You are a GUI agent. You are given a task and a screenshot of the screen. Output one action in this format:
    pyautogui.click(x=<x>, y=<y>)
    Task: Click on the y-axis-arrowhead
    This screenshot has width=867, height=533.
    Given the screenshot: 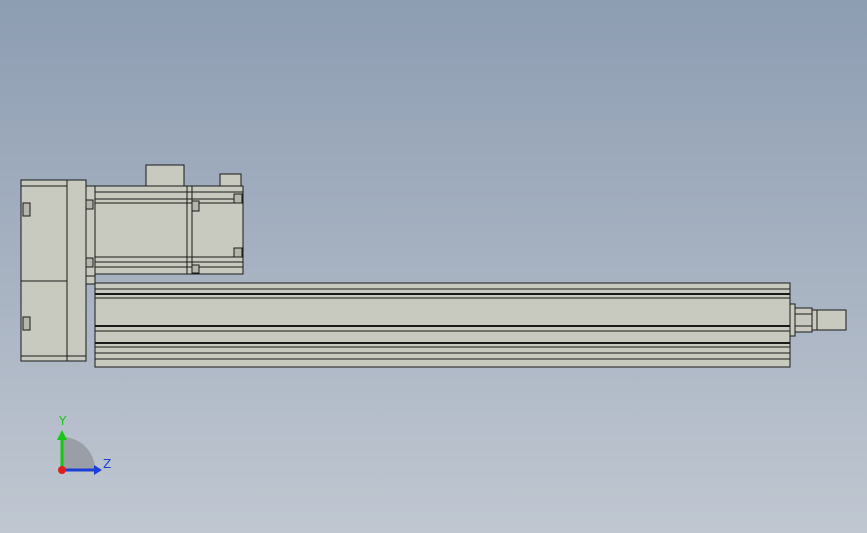 What is the action you would take?
    pyautogui.click(x=62, y=435)
    